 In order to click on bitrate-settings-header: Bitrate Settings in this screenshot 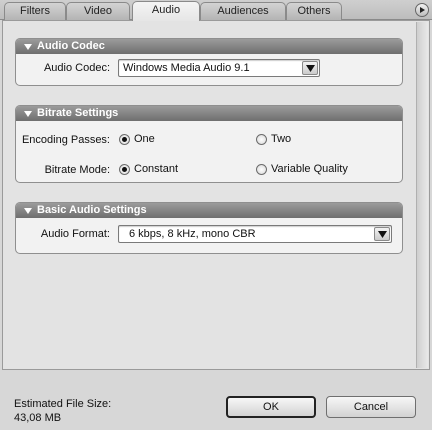, I will do `click(209, 113)`.